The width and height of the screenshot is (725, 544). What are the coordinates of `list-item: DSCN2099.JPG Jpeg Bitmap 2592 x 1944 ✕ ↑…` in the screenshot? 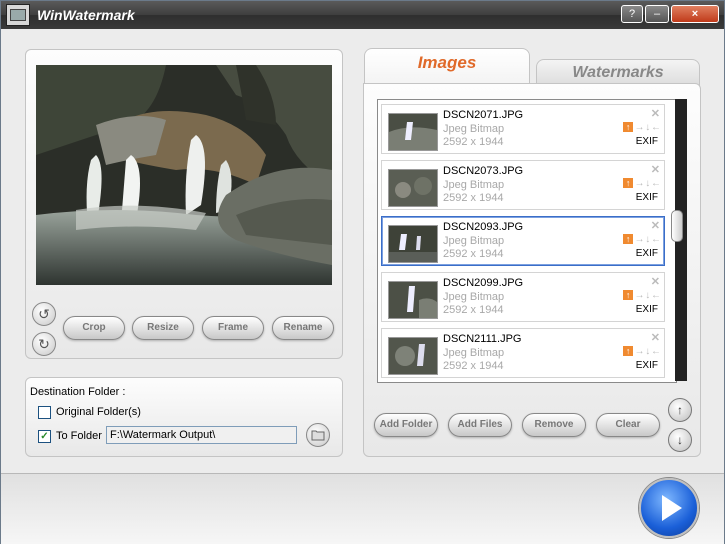 It's located at (523, 297).